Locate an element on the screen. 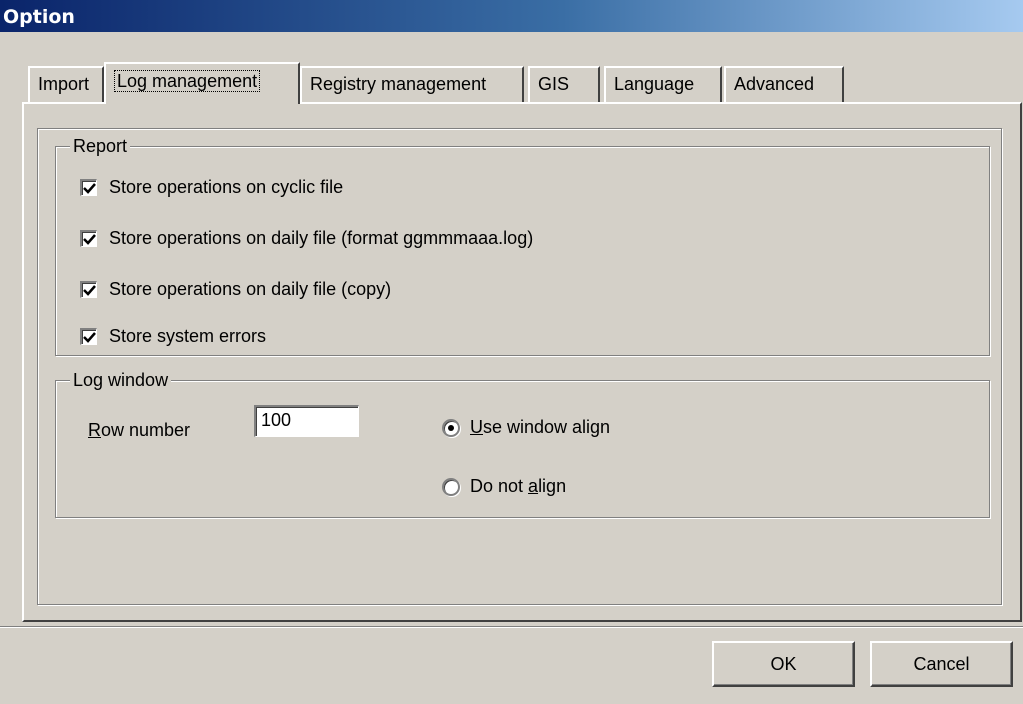 The height and width of the screenshot is (704, 1023). row-number-label: Row number is located at coordinates (139, 430).